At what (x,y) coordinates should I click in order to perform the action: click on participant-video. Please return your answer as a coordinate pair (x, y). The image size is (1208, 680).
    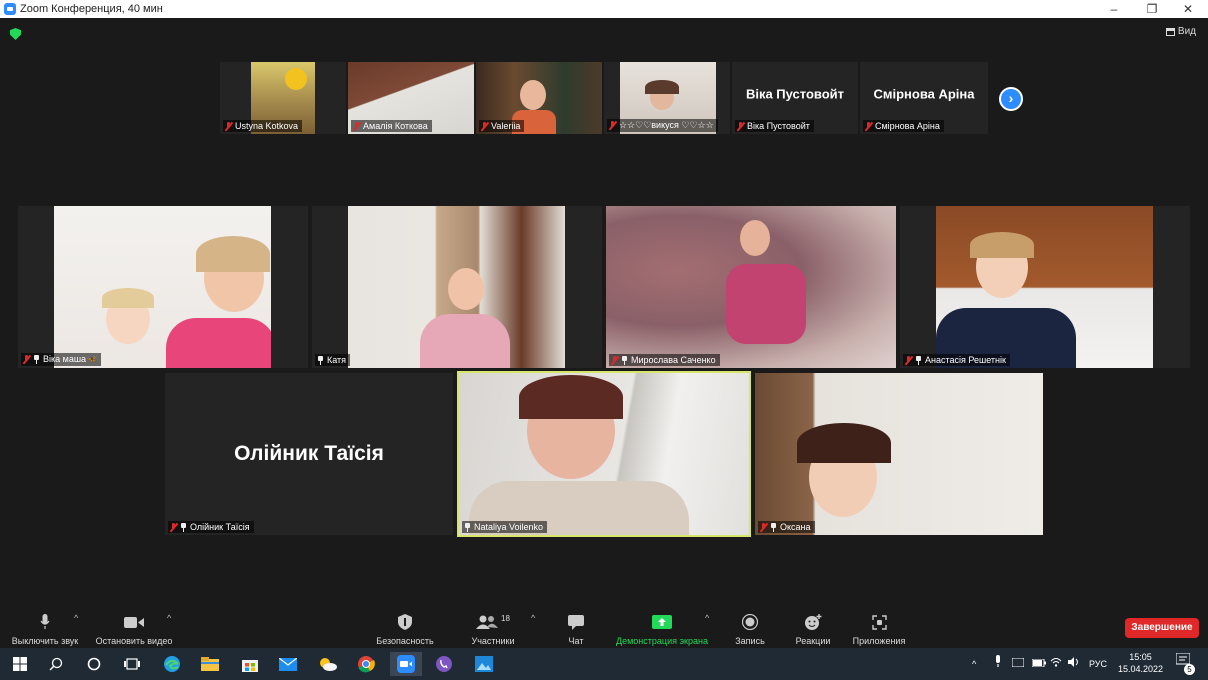
    Looking at the image, I should click on (162, 287).